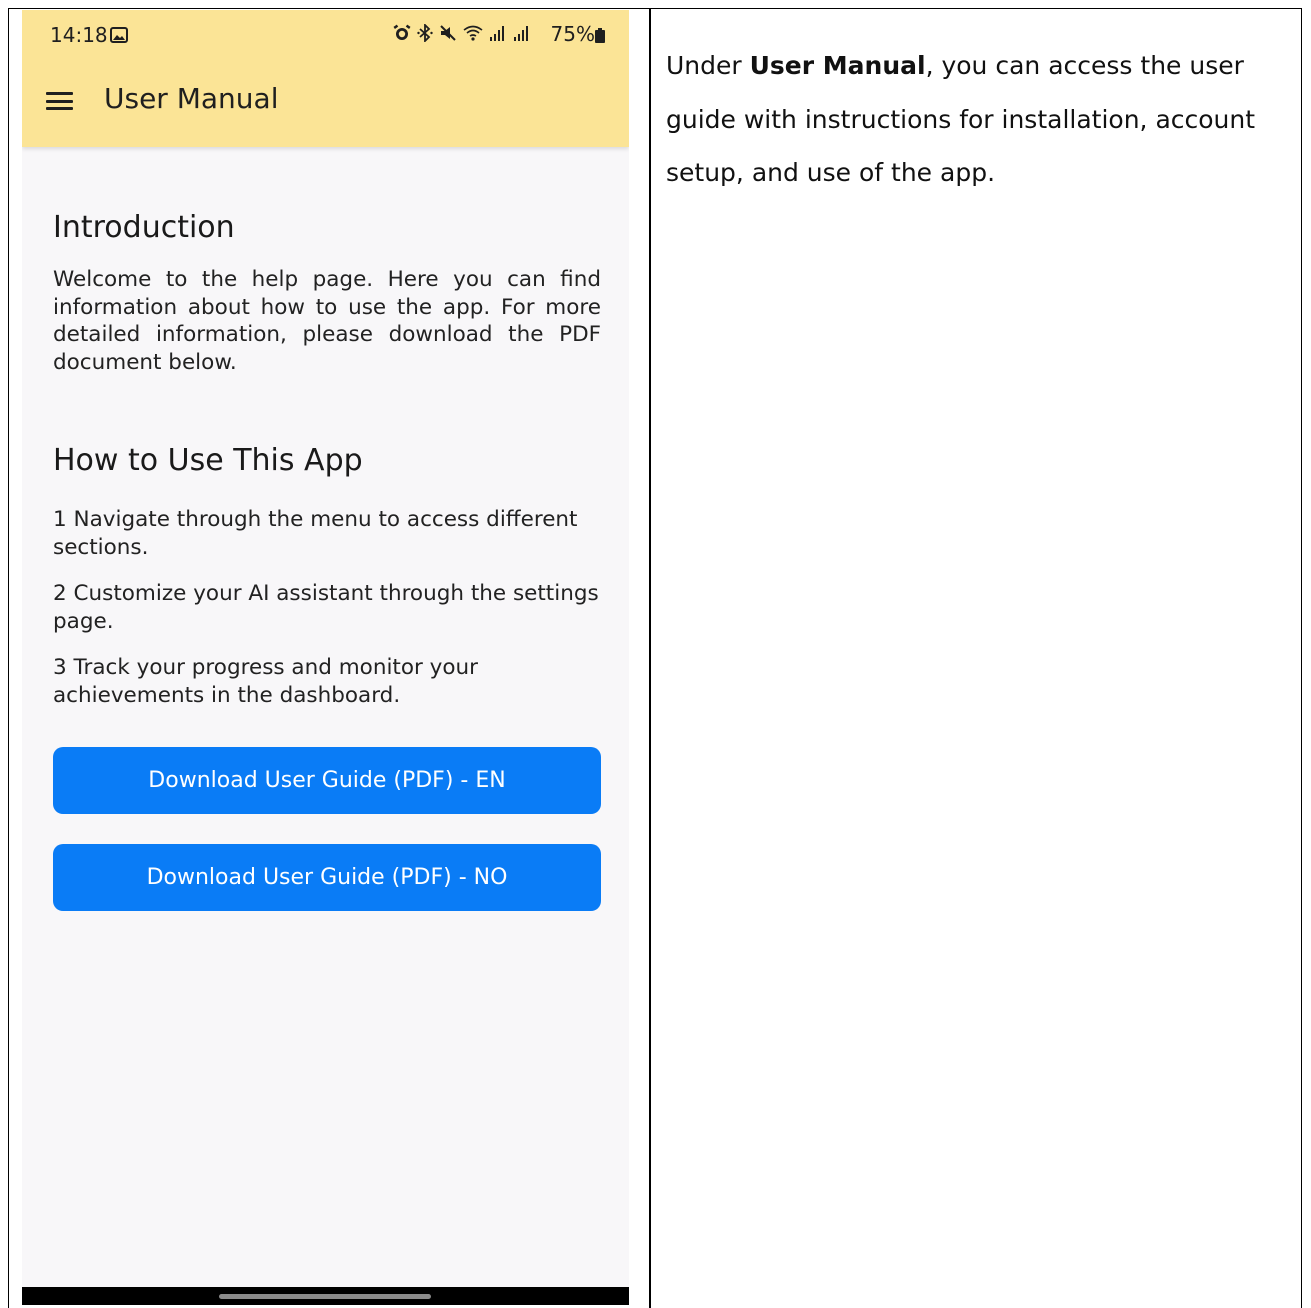 This screenshot has width=1311, height=1308. What do you see at coordinates (144, 227) in the screenshot?
I see `introduction-heading: Introduction` at bounding box center [144, 227].